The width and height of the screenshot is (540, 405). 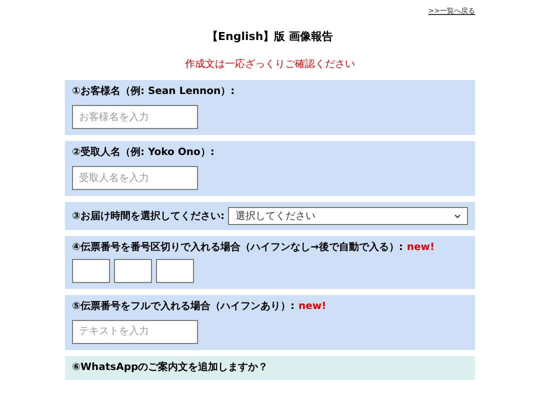 I want to click on time-select: 選択してください, so click(x=348, y=216).